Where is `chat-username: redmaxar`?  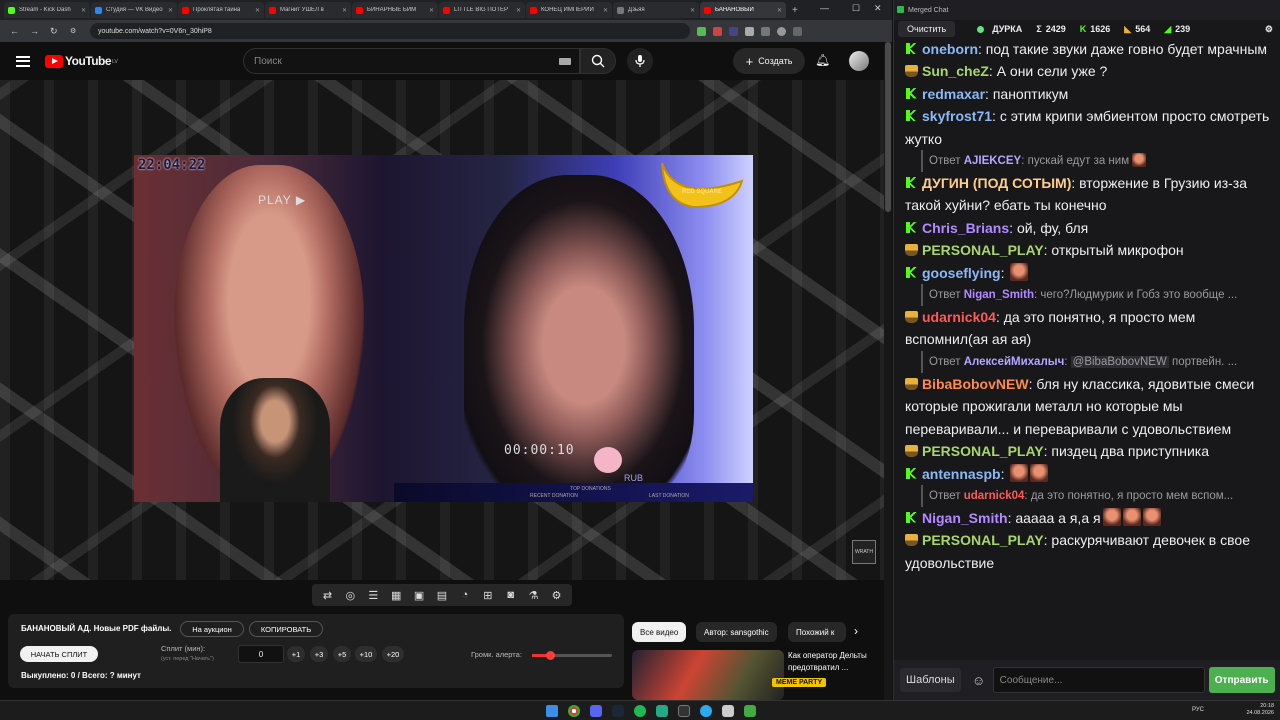
chat-username: redmaxar is located at coordinates (953, 94).